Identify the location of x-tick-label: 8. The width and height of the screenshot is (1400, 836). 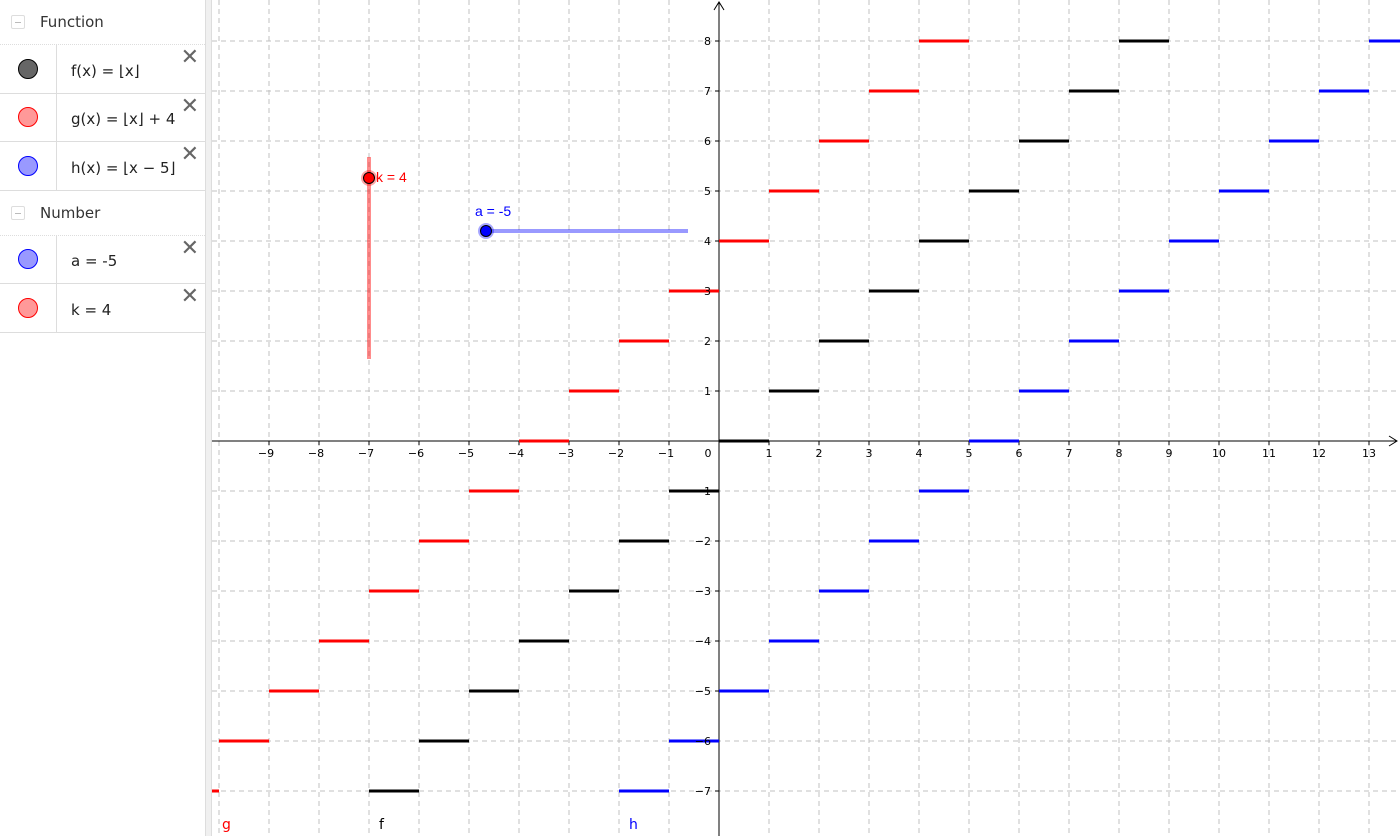
(1119, 453).